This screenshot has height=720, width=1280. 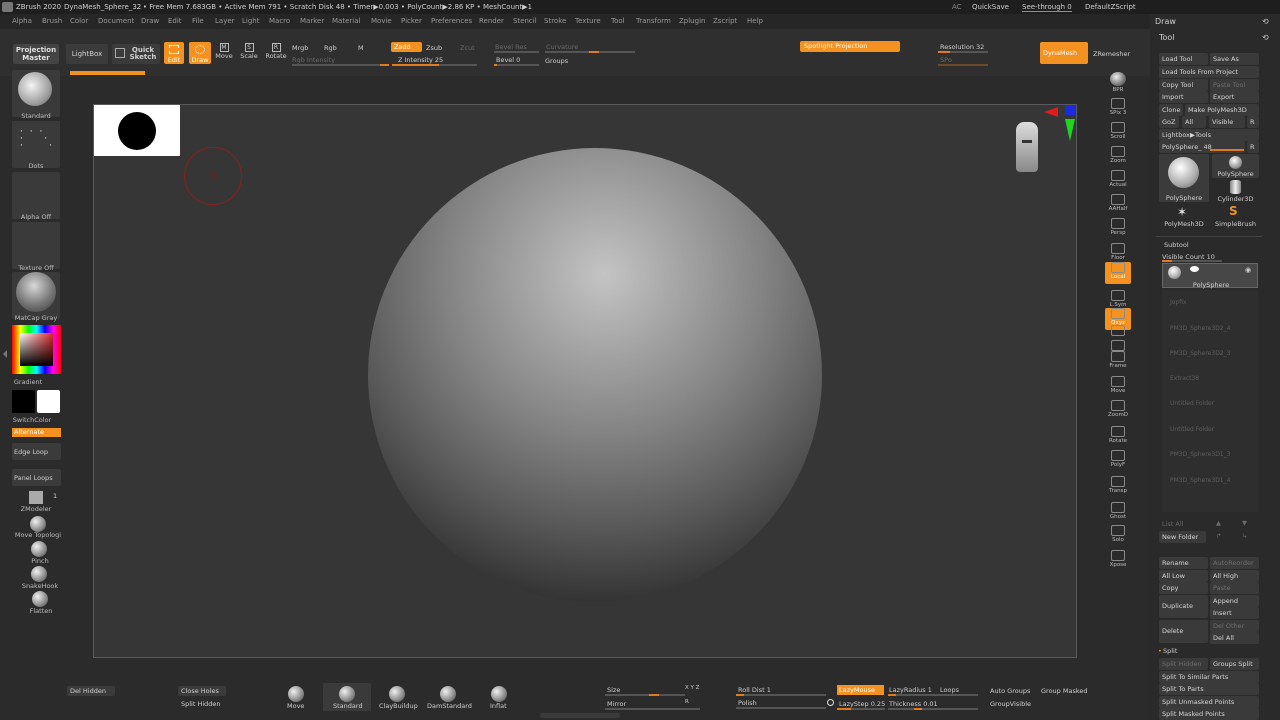 What do you see at coordinates (1183, 588) in the screenshot?
I see `copy-button: Copy` at bounding box center [1183, 588].